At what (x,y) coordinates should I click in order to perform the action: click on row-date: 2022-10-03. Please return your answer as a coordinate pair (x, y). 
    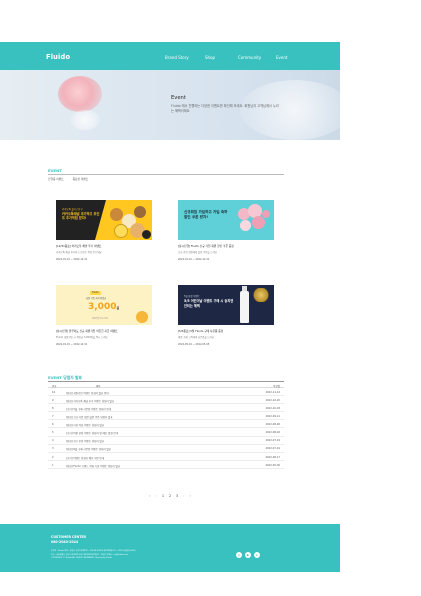
    Looking at the image, I should click on (272, 408).